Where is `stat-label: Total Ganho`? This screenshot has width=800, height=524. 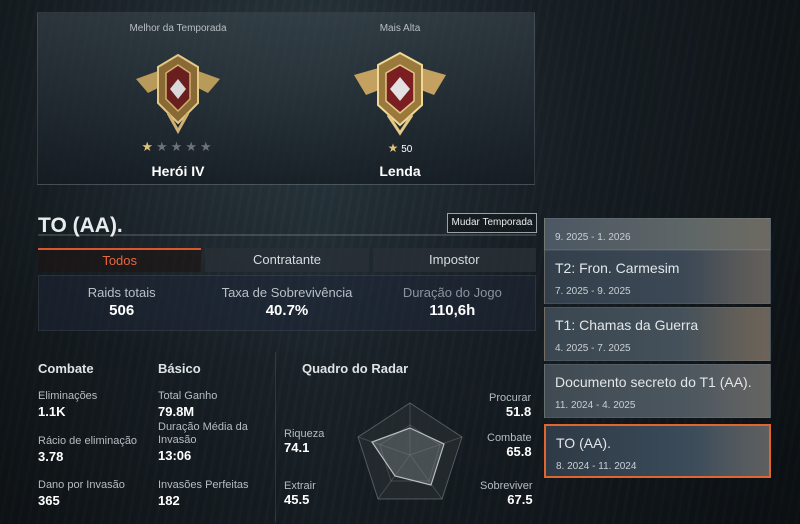 stat-label: Total Ganho is located at coordinates (188, 396).